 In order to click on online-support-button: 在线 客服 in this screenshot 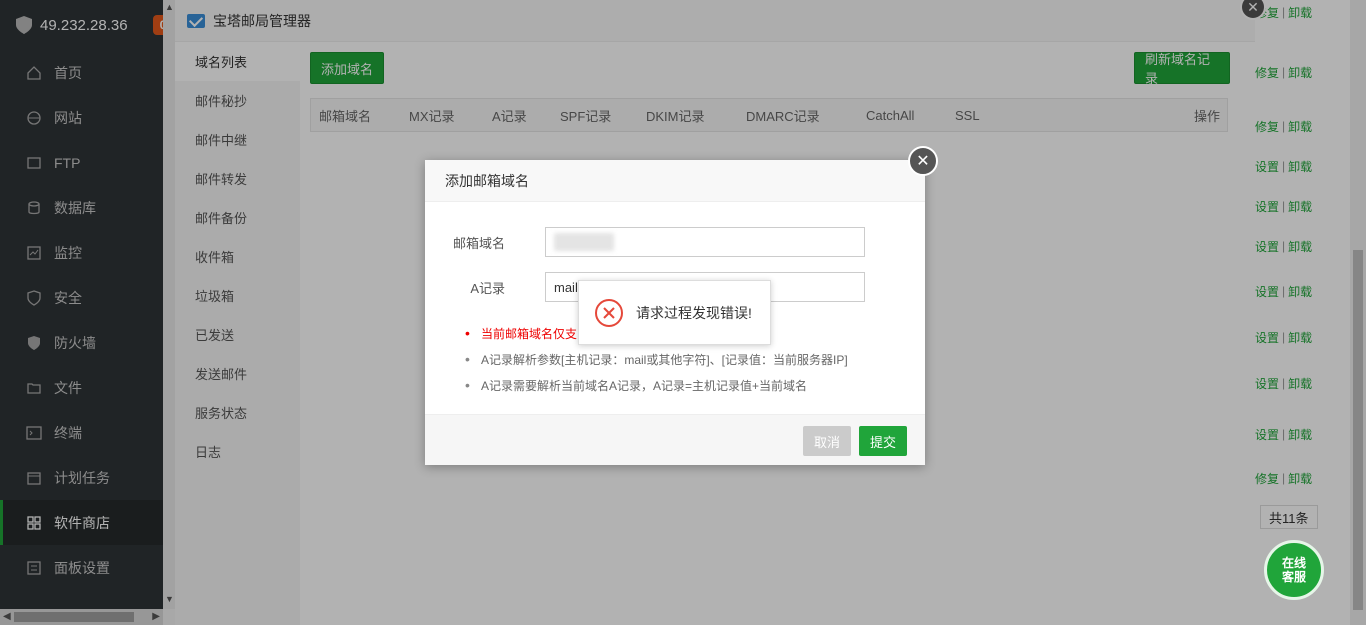, I will do `click(1294, 570)`.